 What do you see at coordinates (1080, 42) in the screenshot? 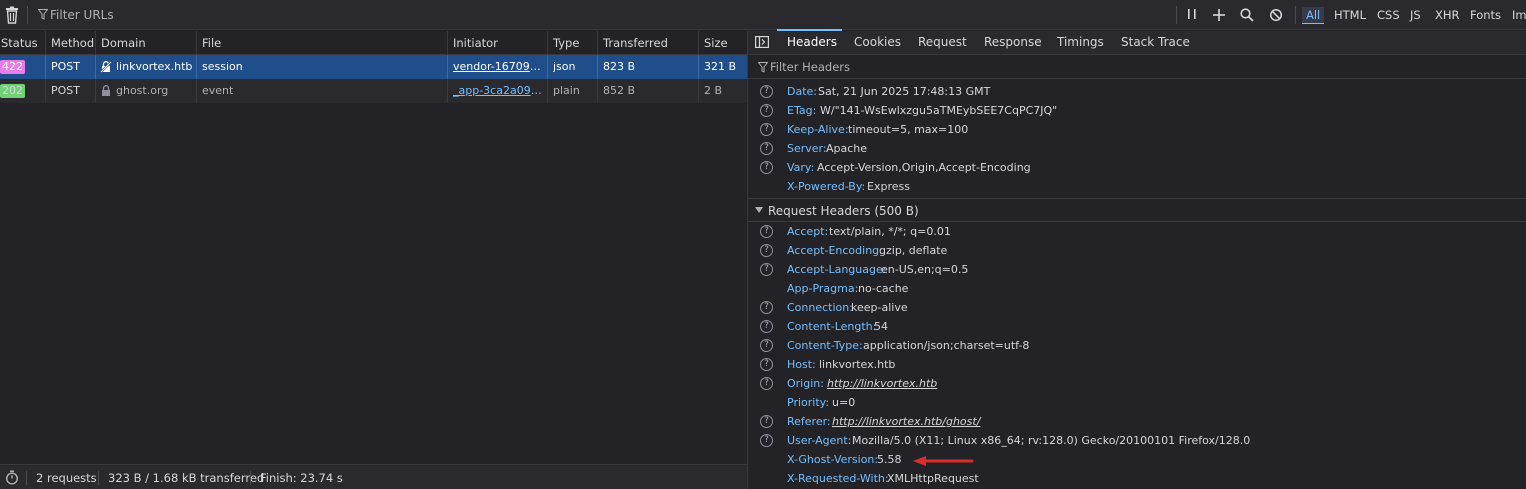
I see `tab-timings: Timings` at bounding box center [1080, 42].